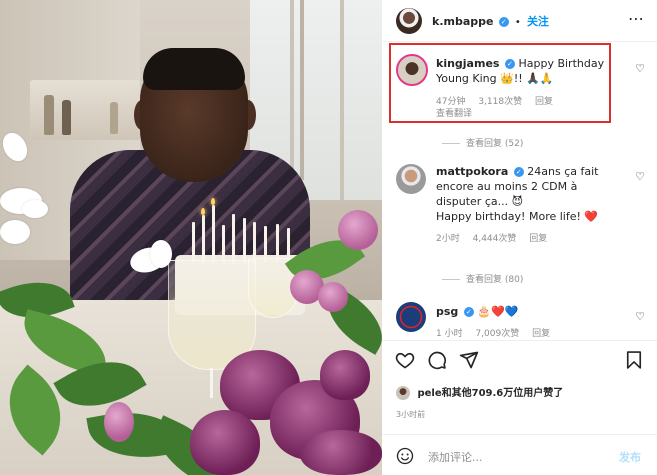 The height and width of the screenshot is (475, 657). I want to click on likes-summary: pele和其他709.6万位用户赞了, so click(479, 392).